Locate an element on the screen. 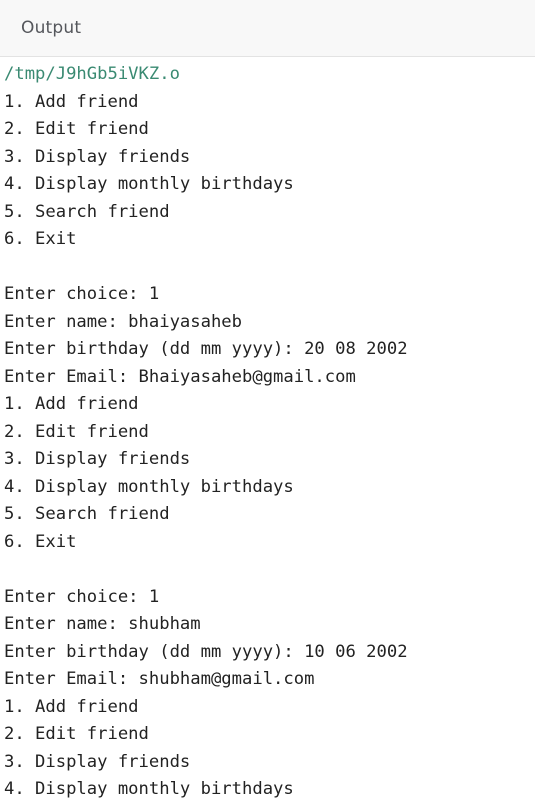  output-panel-header: Output is located at coordinates (267, 28).